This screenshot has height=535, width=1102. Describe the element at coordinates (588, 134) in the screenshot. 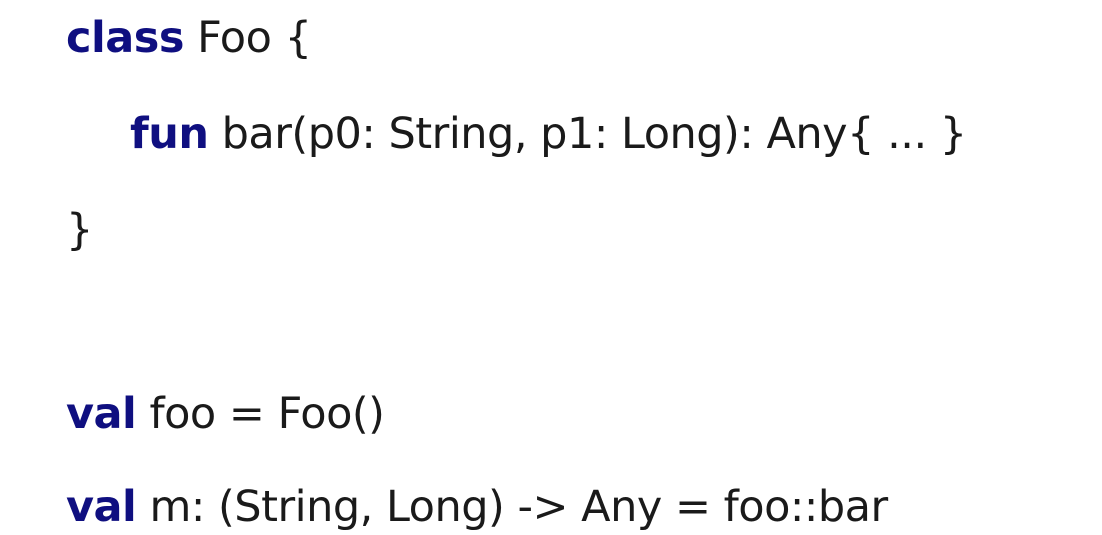

I see `code-text: bar(p0: String, p1: Long): Any{ ... }` at that location.